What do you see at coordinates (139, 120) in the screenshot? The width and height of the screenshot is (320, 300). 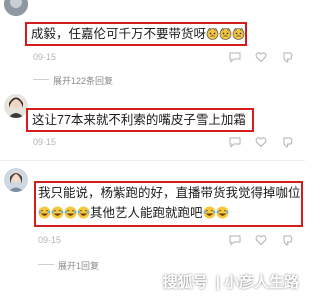 I see `comment-text: 这让77本来就不利索的嘴皮子雪上加霜` at bounding box center [139, 120].